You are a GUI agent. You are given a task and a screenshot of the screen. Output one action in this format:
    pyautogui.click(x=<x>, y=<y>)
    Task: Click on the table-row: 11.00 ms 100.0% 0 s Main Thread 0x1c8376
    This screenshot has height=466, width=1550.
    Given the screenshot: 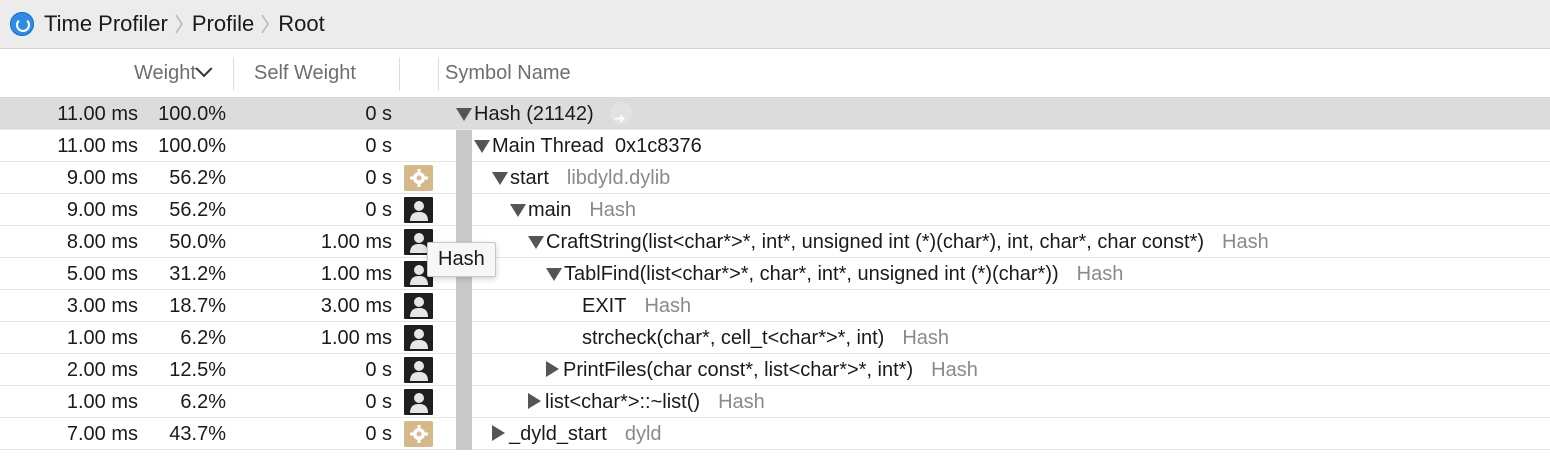 What is the action you would take?
    pyautogui.click(x=775, y=146)
    